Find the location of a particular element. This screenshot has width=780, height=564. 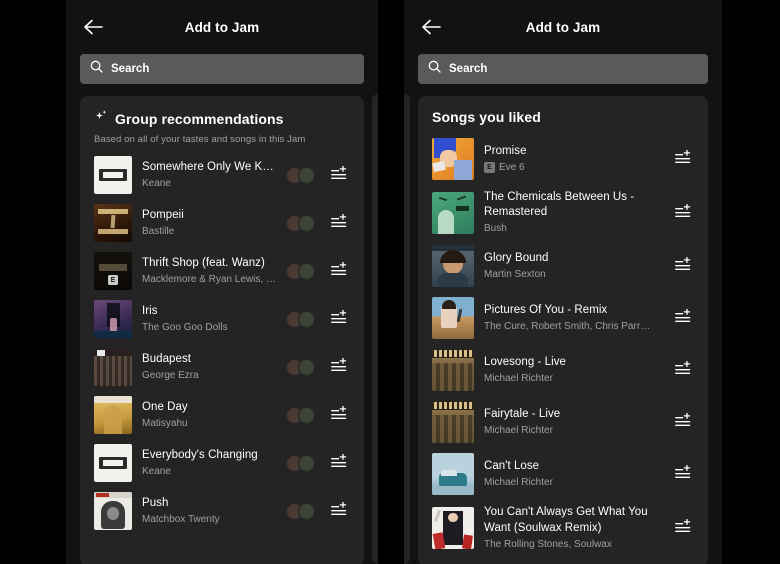

song-title: Can't Lose is located at coordinates (512, 466).